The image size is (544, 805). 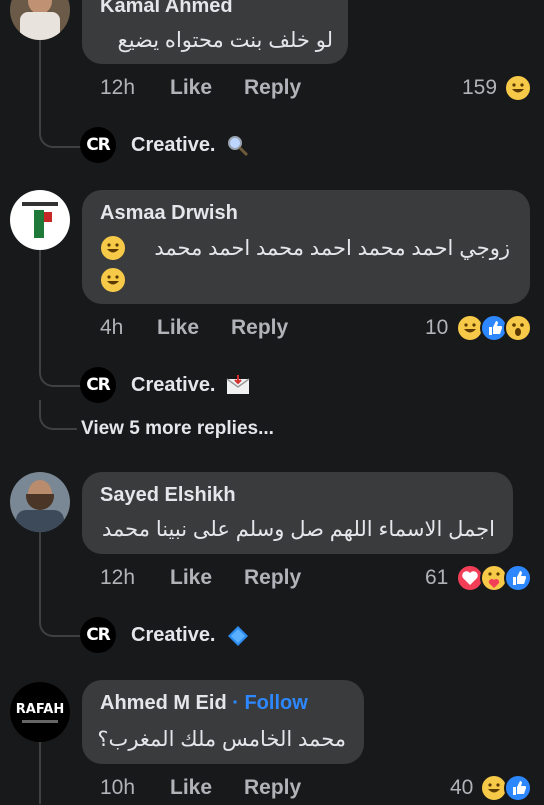 What do you see at coordinates (168, 495) in the screenshot?
I see `comment-author: Sayed Elshikh` at bounding box center [168, 495].